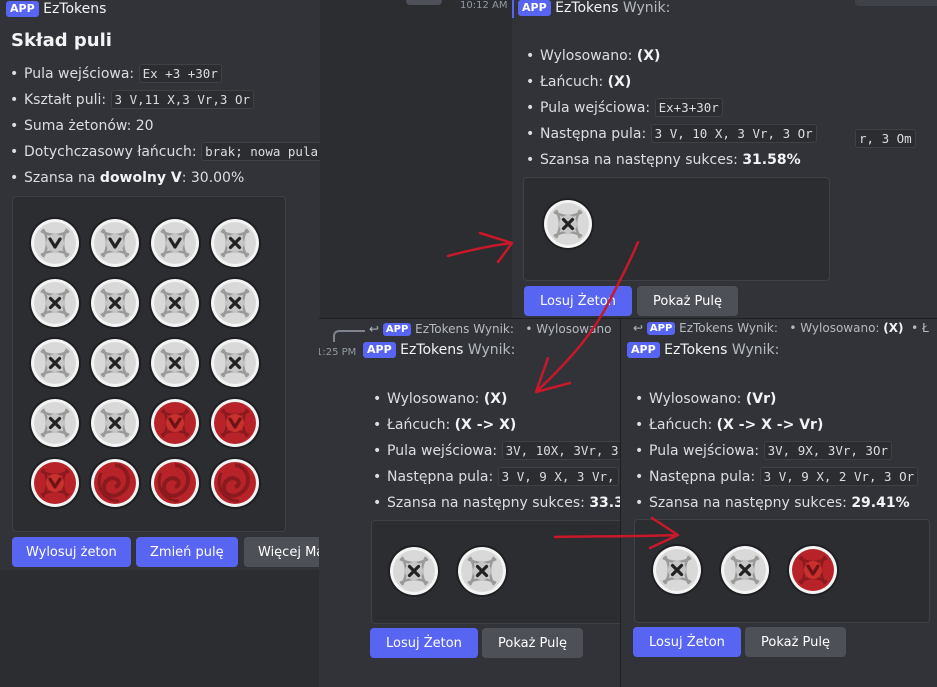 The width and height of the screenshot is (937, 687). What do you see at coordinates (775, 427) in the screenshot?
I see `list-item: Łańcuch: (X -> X -> Vr)` at bounding box center [775, 427].